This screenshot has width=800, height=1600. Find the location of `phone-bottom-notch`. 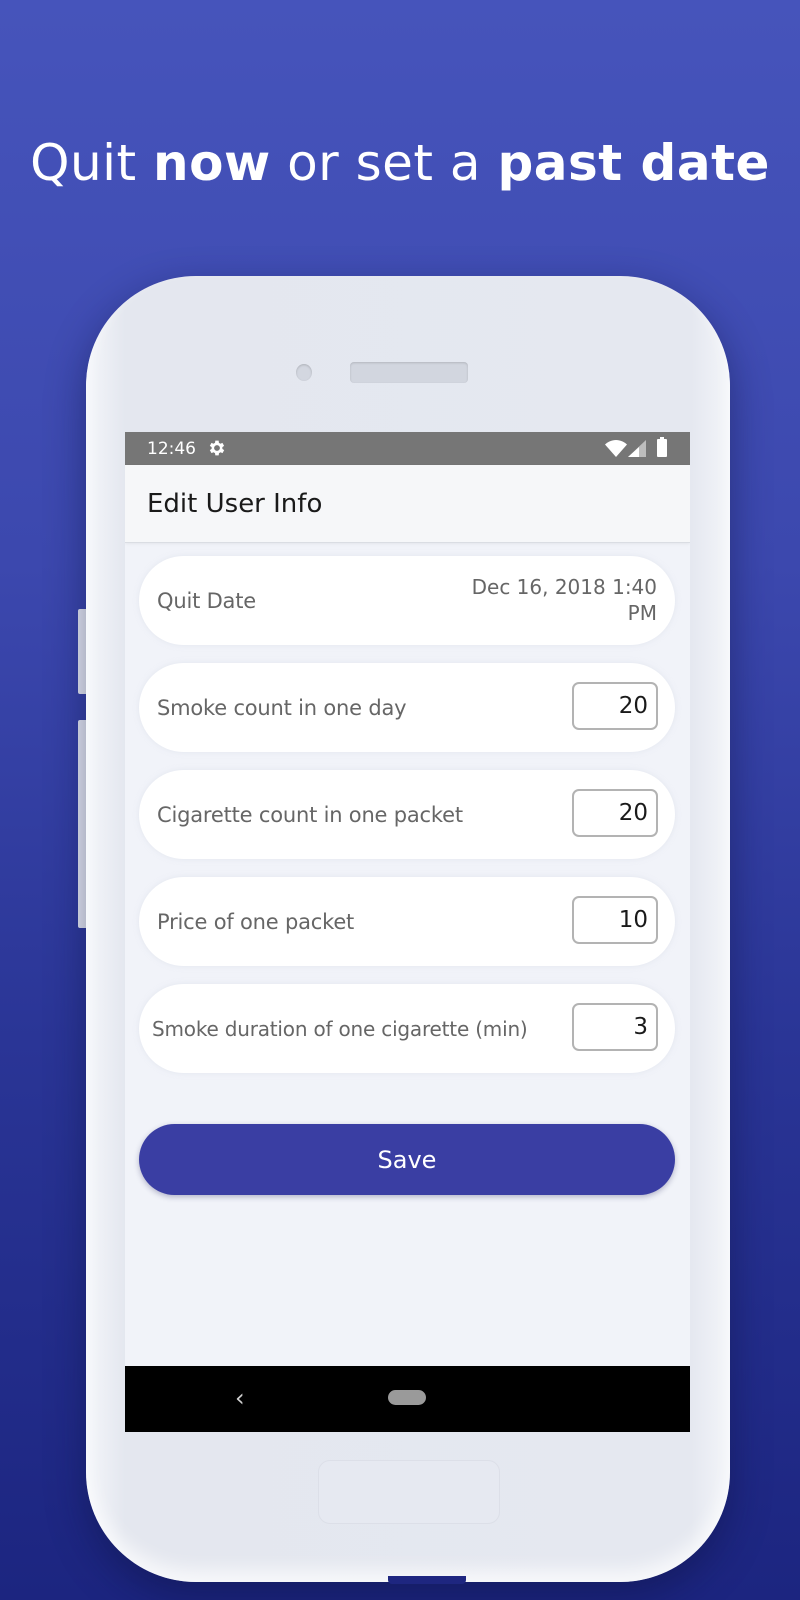

phone-bottom-notch is located at coordinates (427, 1580).